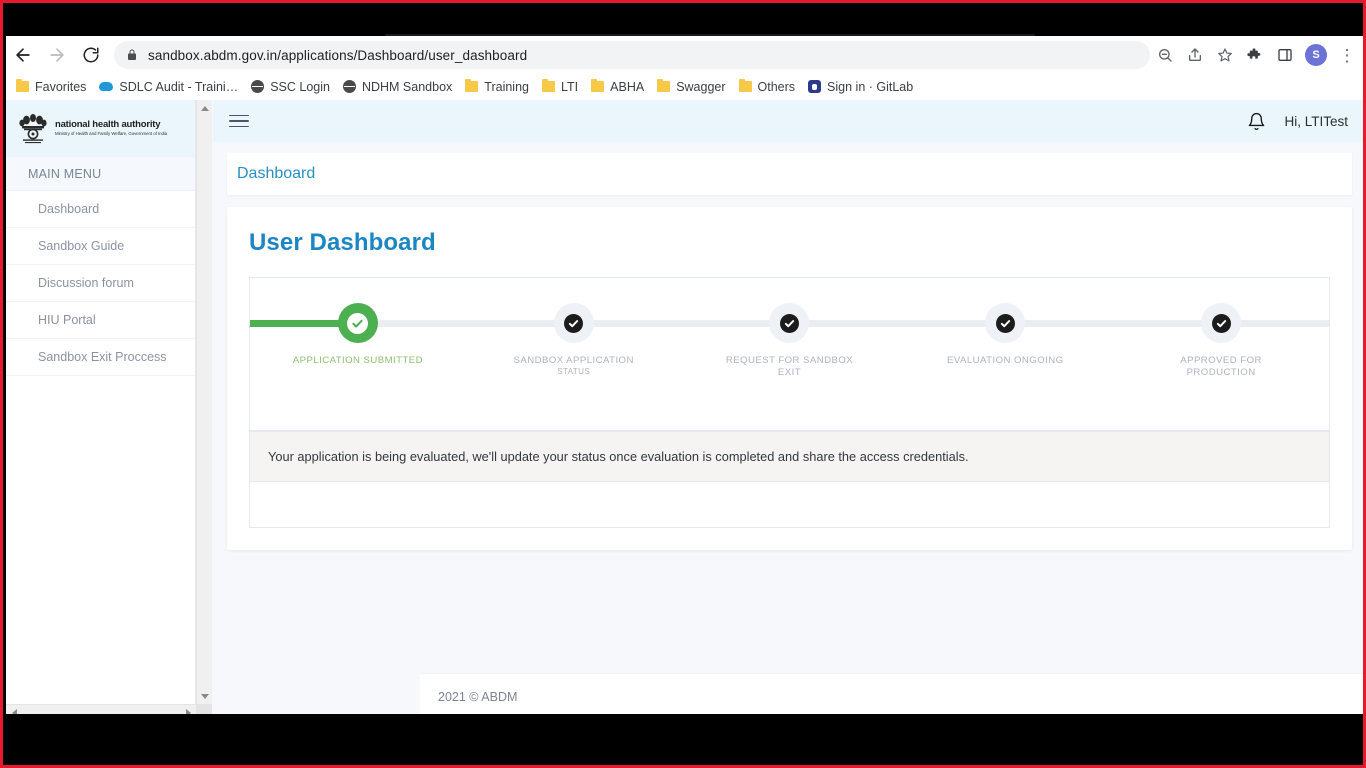 The height and width of the screenshot is (768, 1366). I want to click on step-sandbox-application-status: SANDBOX APPLICATION STATUS, so click(574, 328).